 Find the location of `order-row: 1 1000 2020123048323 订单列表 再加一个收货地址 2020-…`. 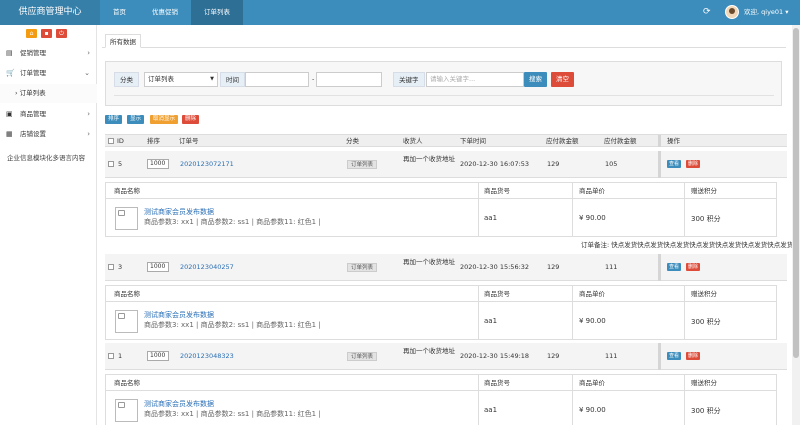

order-row: 1 1000 2020123048323 订单列表 再加一个收货地址 2020-… is located at coordinates (446, 356).